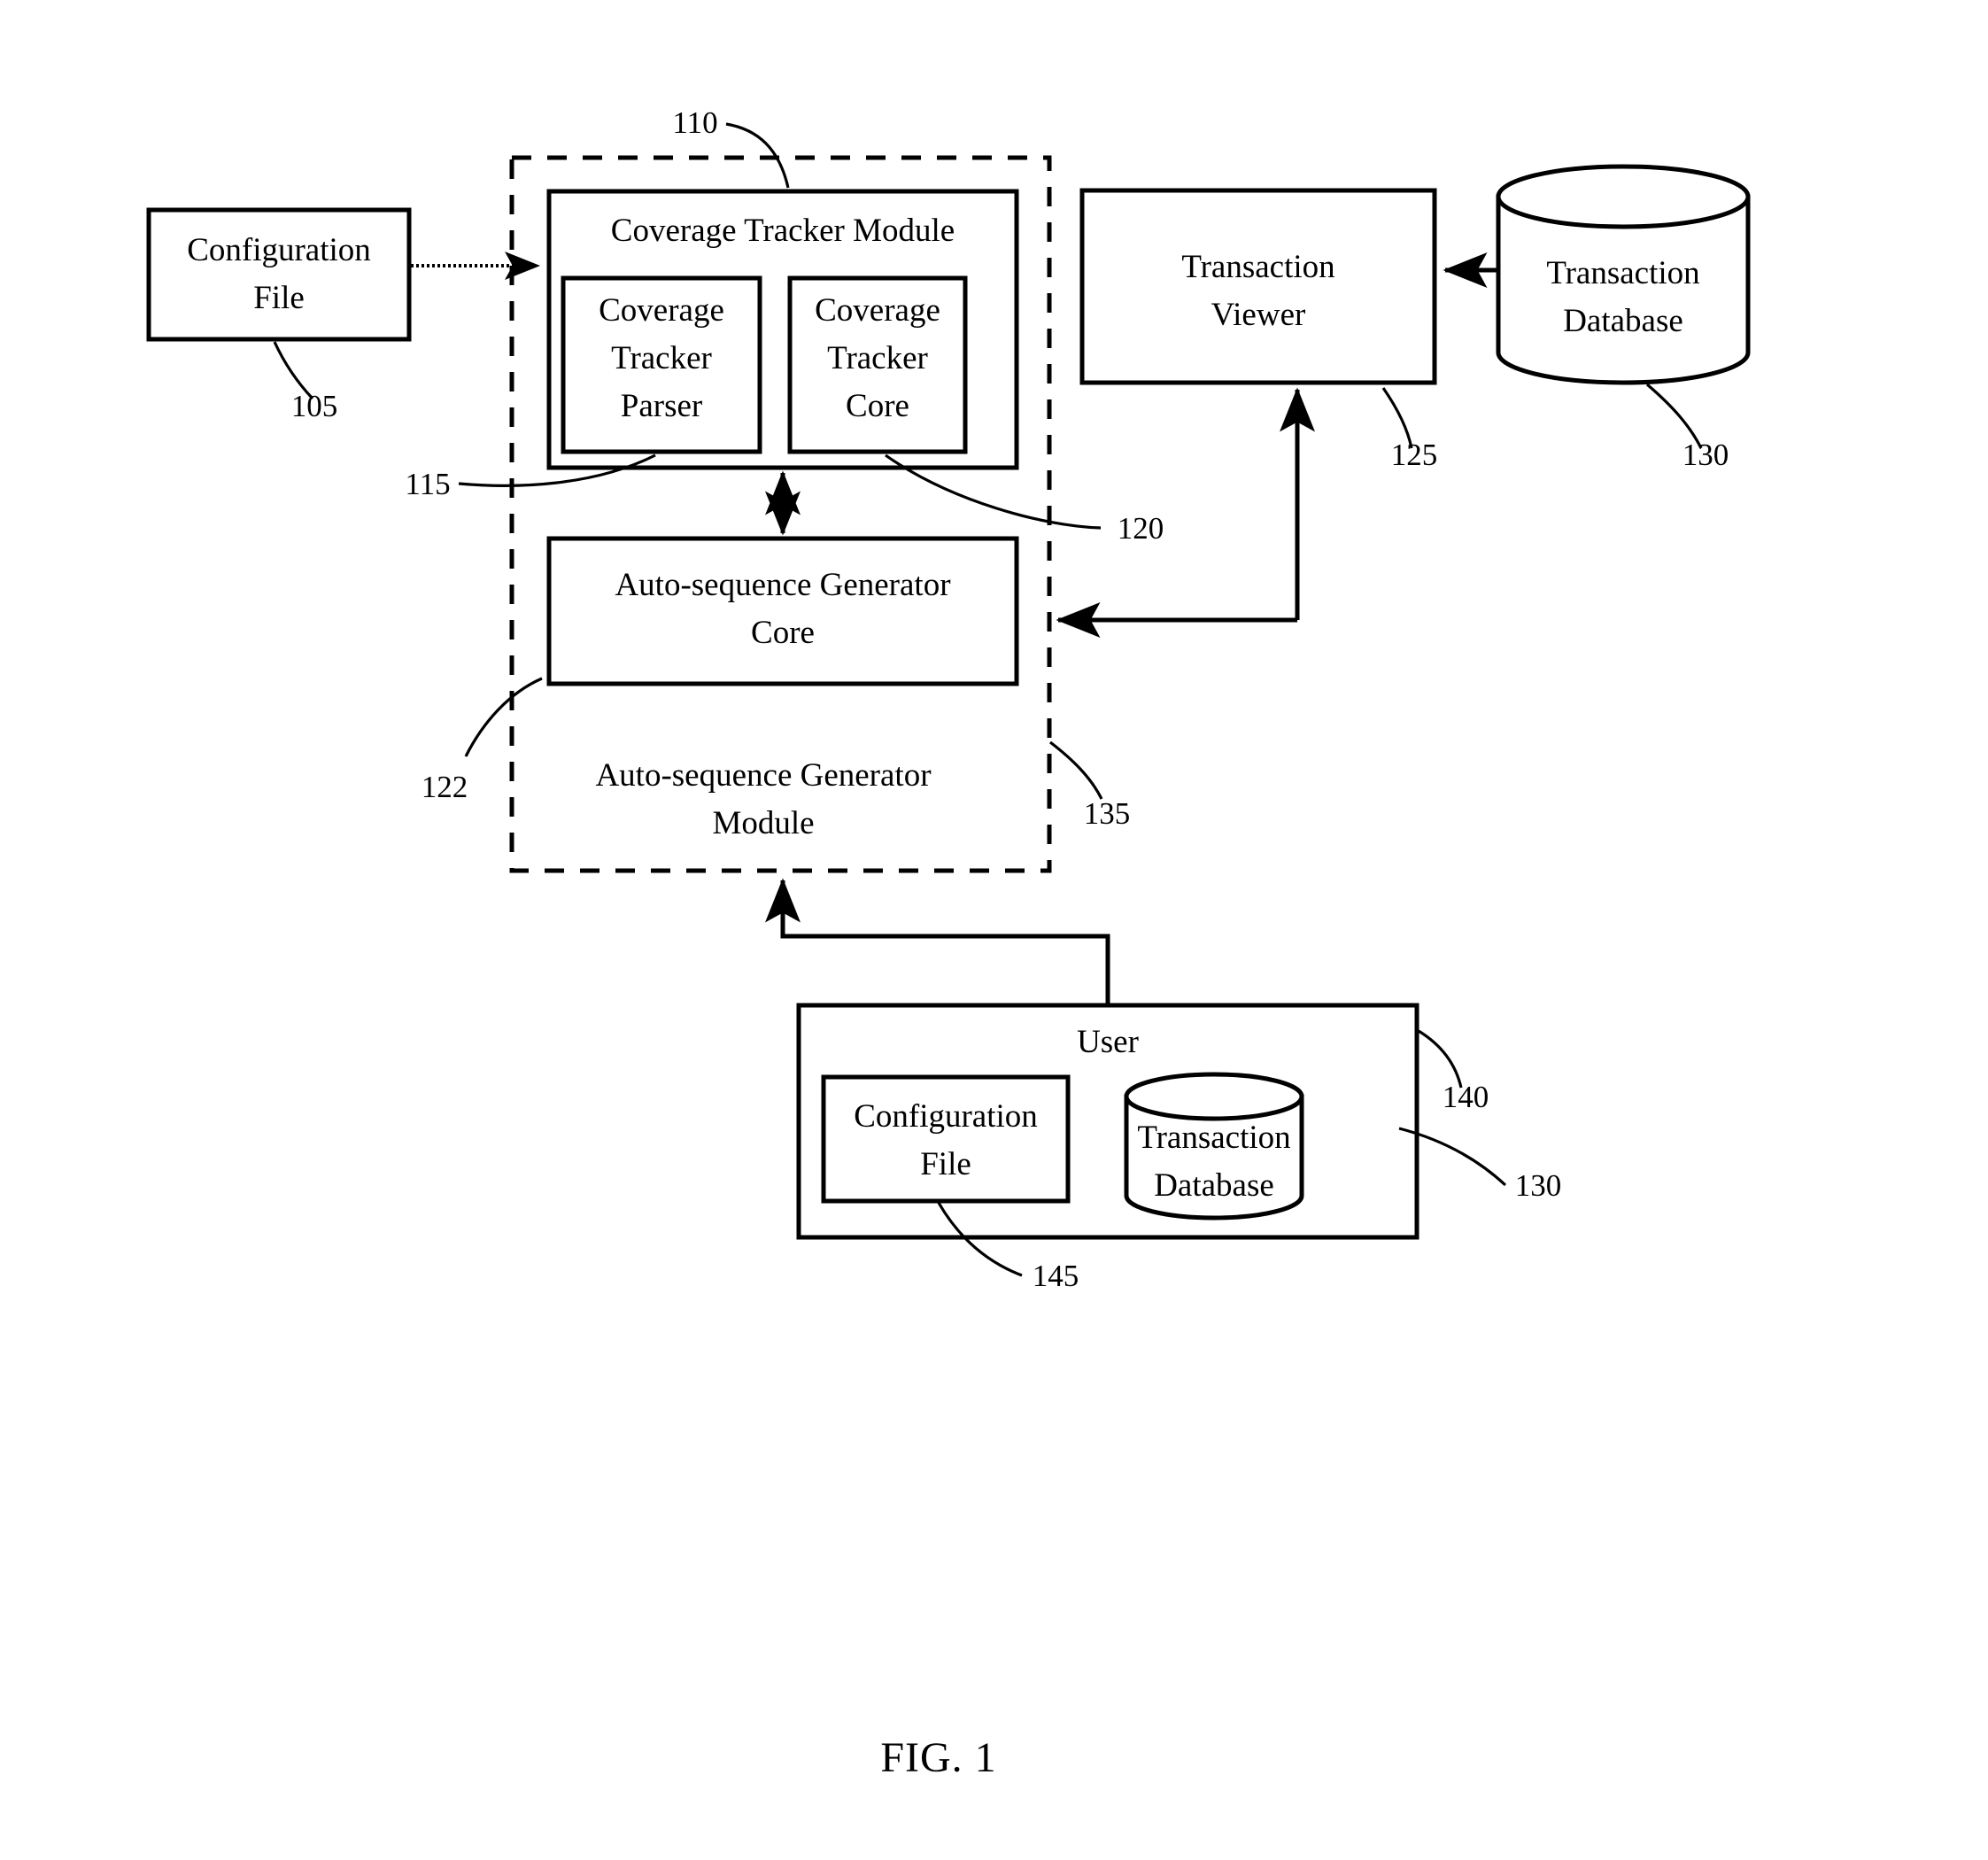 Image resolution: width=1988 pixels, height=1860 pixels. What do you see at coordinates (763, 775) in the screenshot?
I see `asg-module-label-line1: Auto-sequence Generator` at bounding box center [763, 775].